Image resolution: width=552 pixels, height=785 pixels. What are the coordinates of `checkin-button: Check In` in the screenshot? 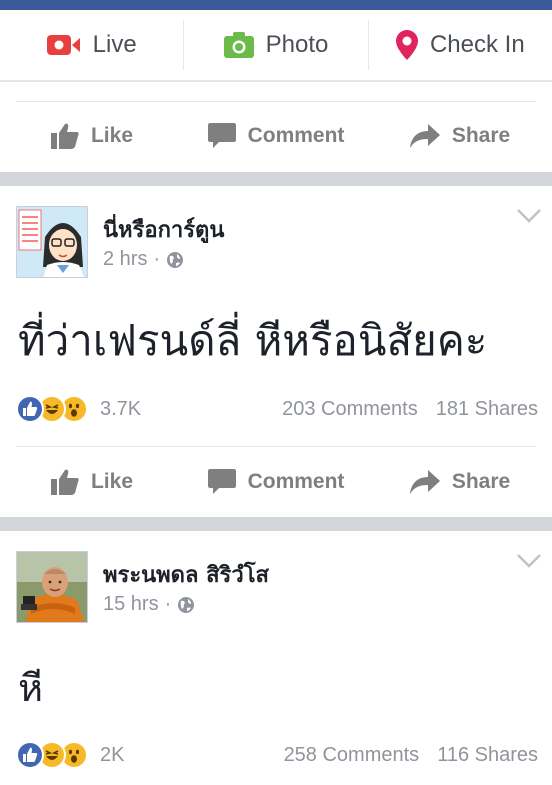 It's located at (460, 45).